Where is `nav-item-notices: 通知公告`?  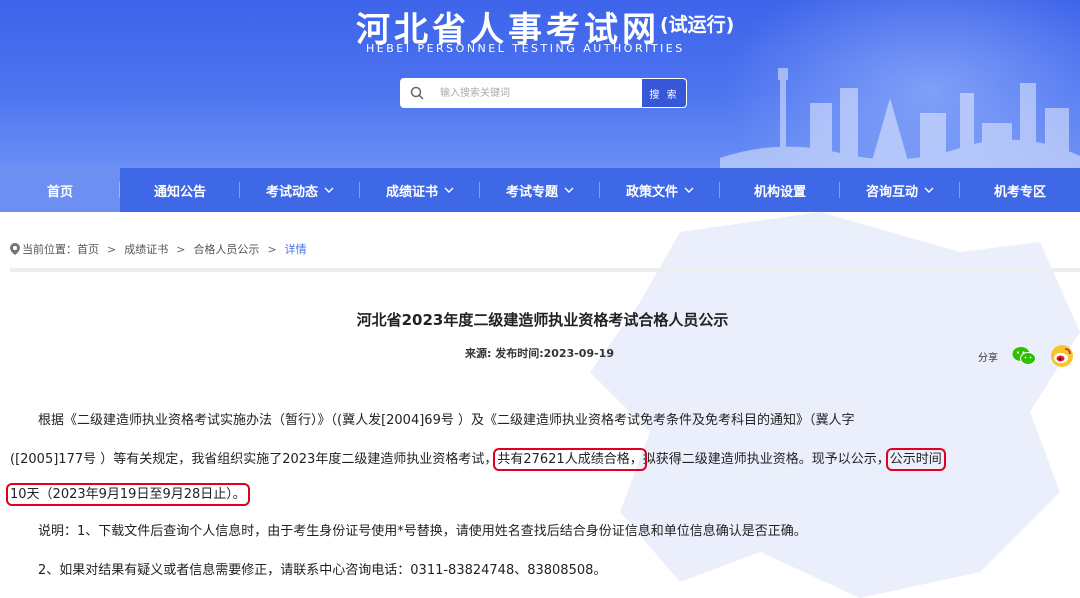
nav-item-notices: 通知公告 is located at coordinates (180, 190).